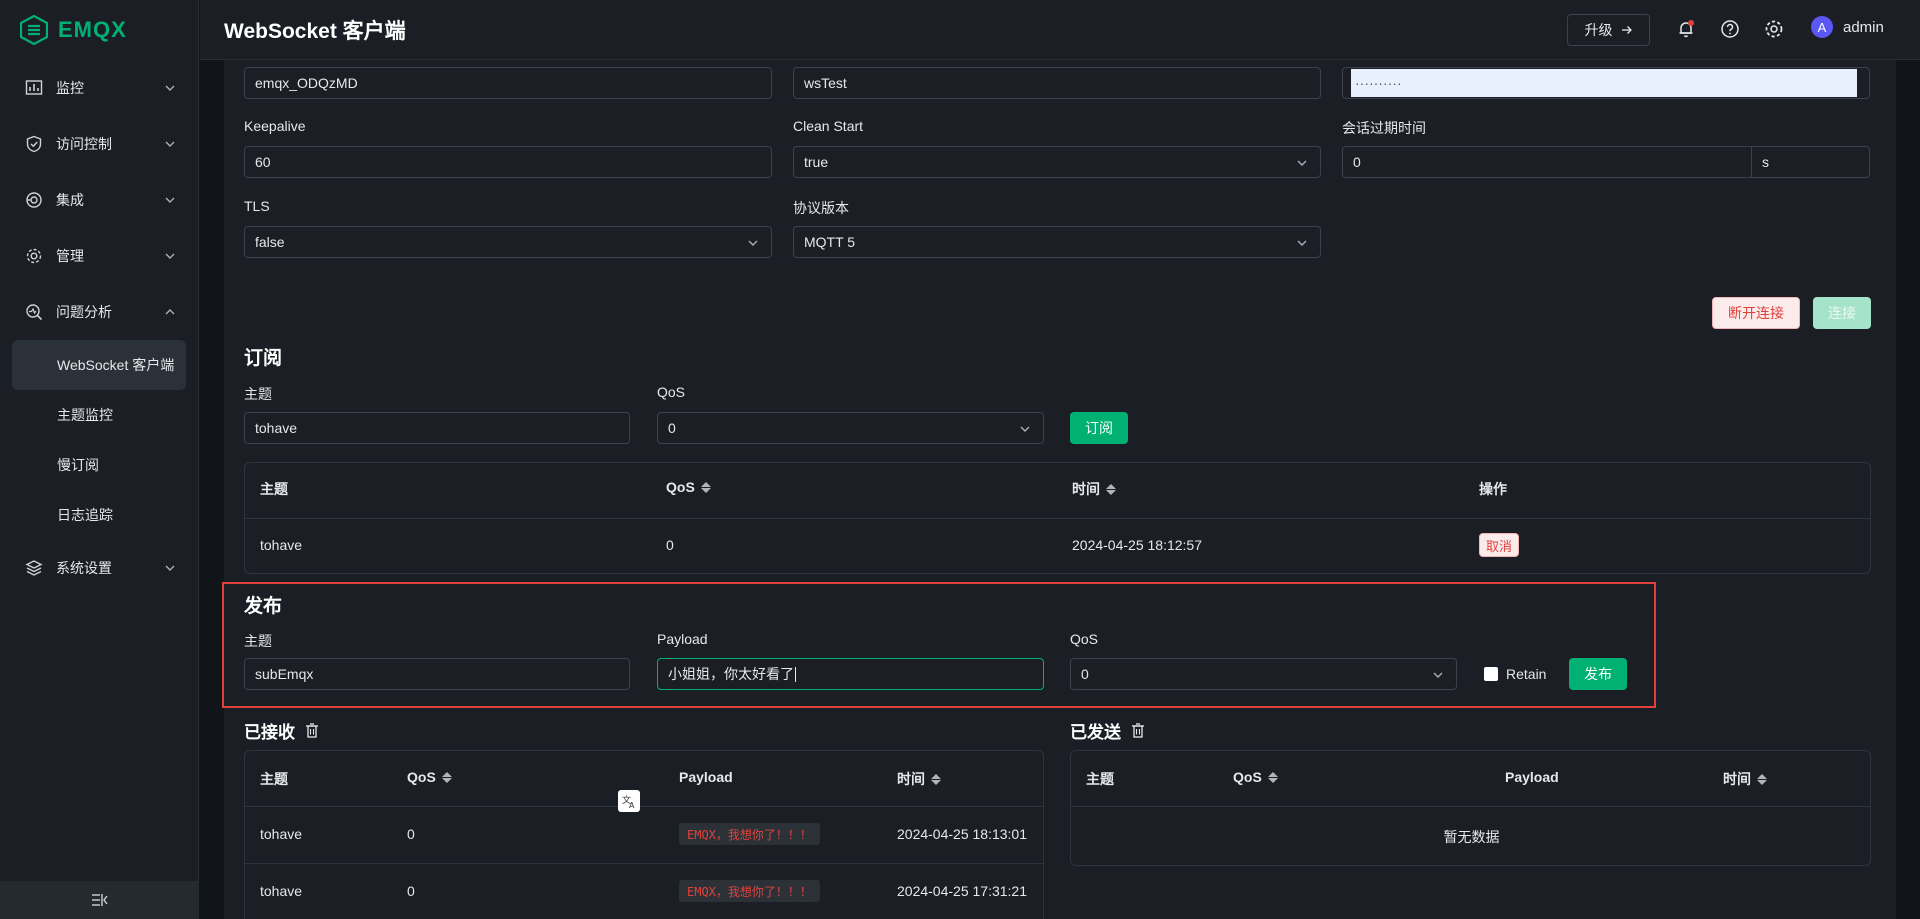 This screenshot has width=1920, height=919. I want to click on publish-qos-label: QoS, so click(1084, 639).